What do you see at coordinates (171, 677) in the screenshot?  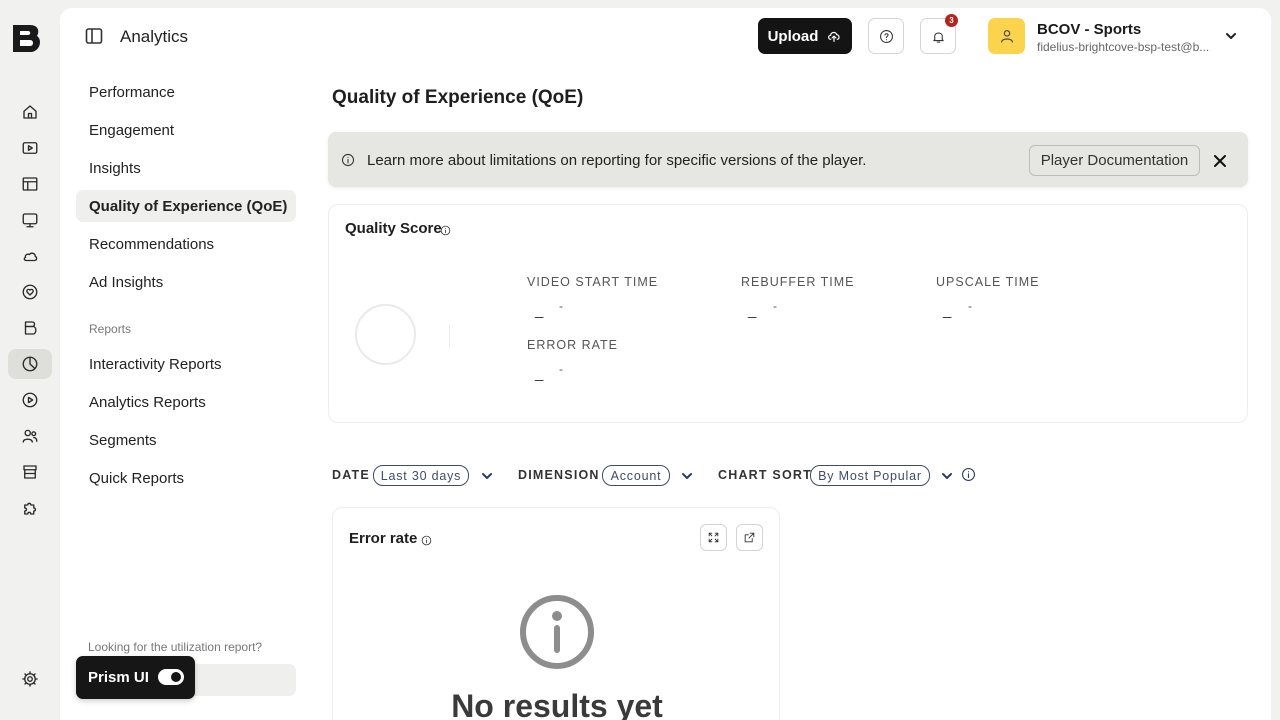 I see `toggle-switch` at bounding box center [171, 677].